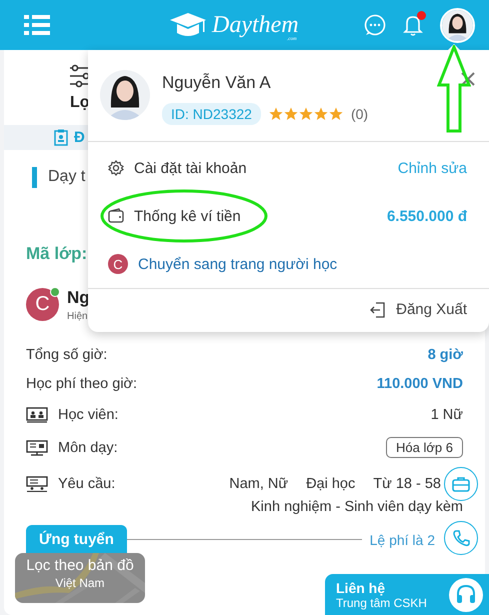 This screenshot has height=615, width=489. I want to click on id-badge: ID: ND23322, so click(211, 114).